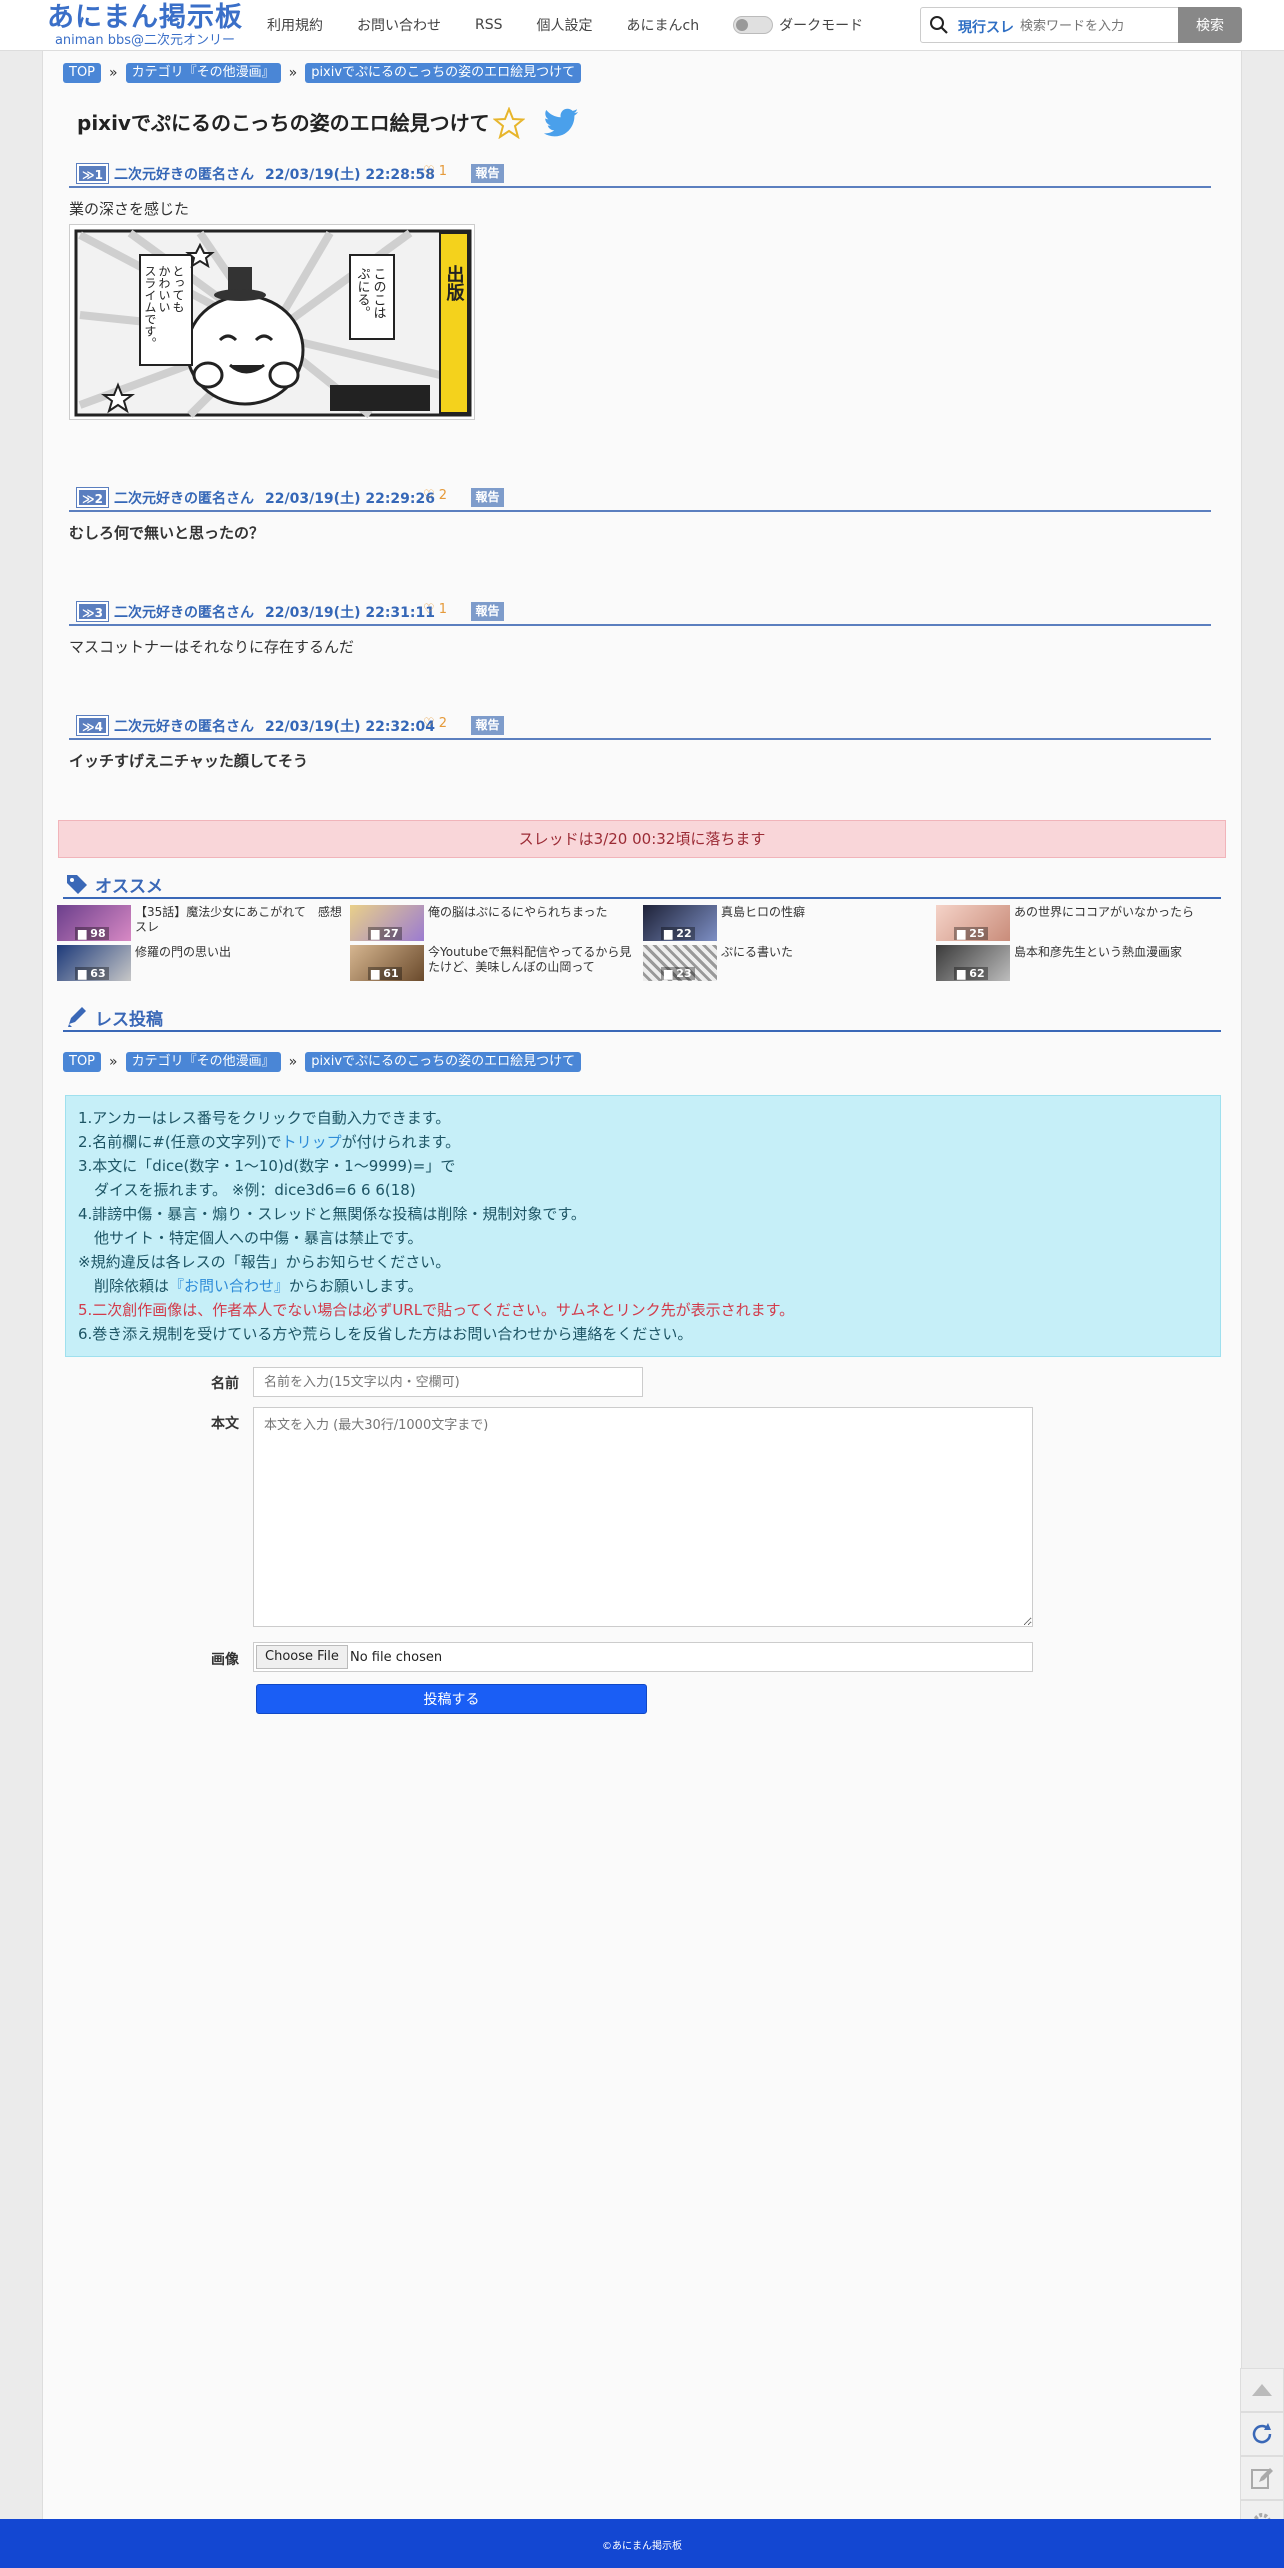  Describe the element at coordinates (642, 885) in the screenshot. I see `recommend-header: オススメ` at that location.